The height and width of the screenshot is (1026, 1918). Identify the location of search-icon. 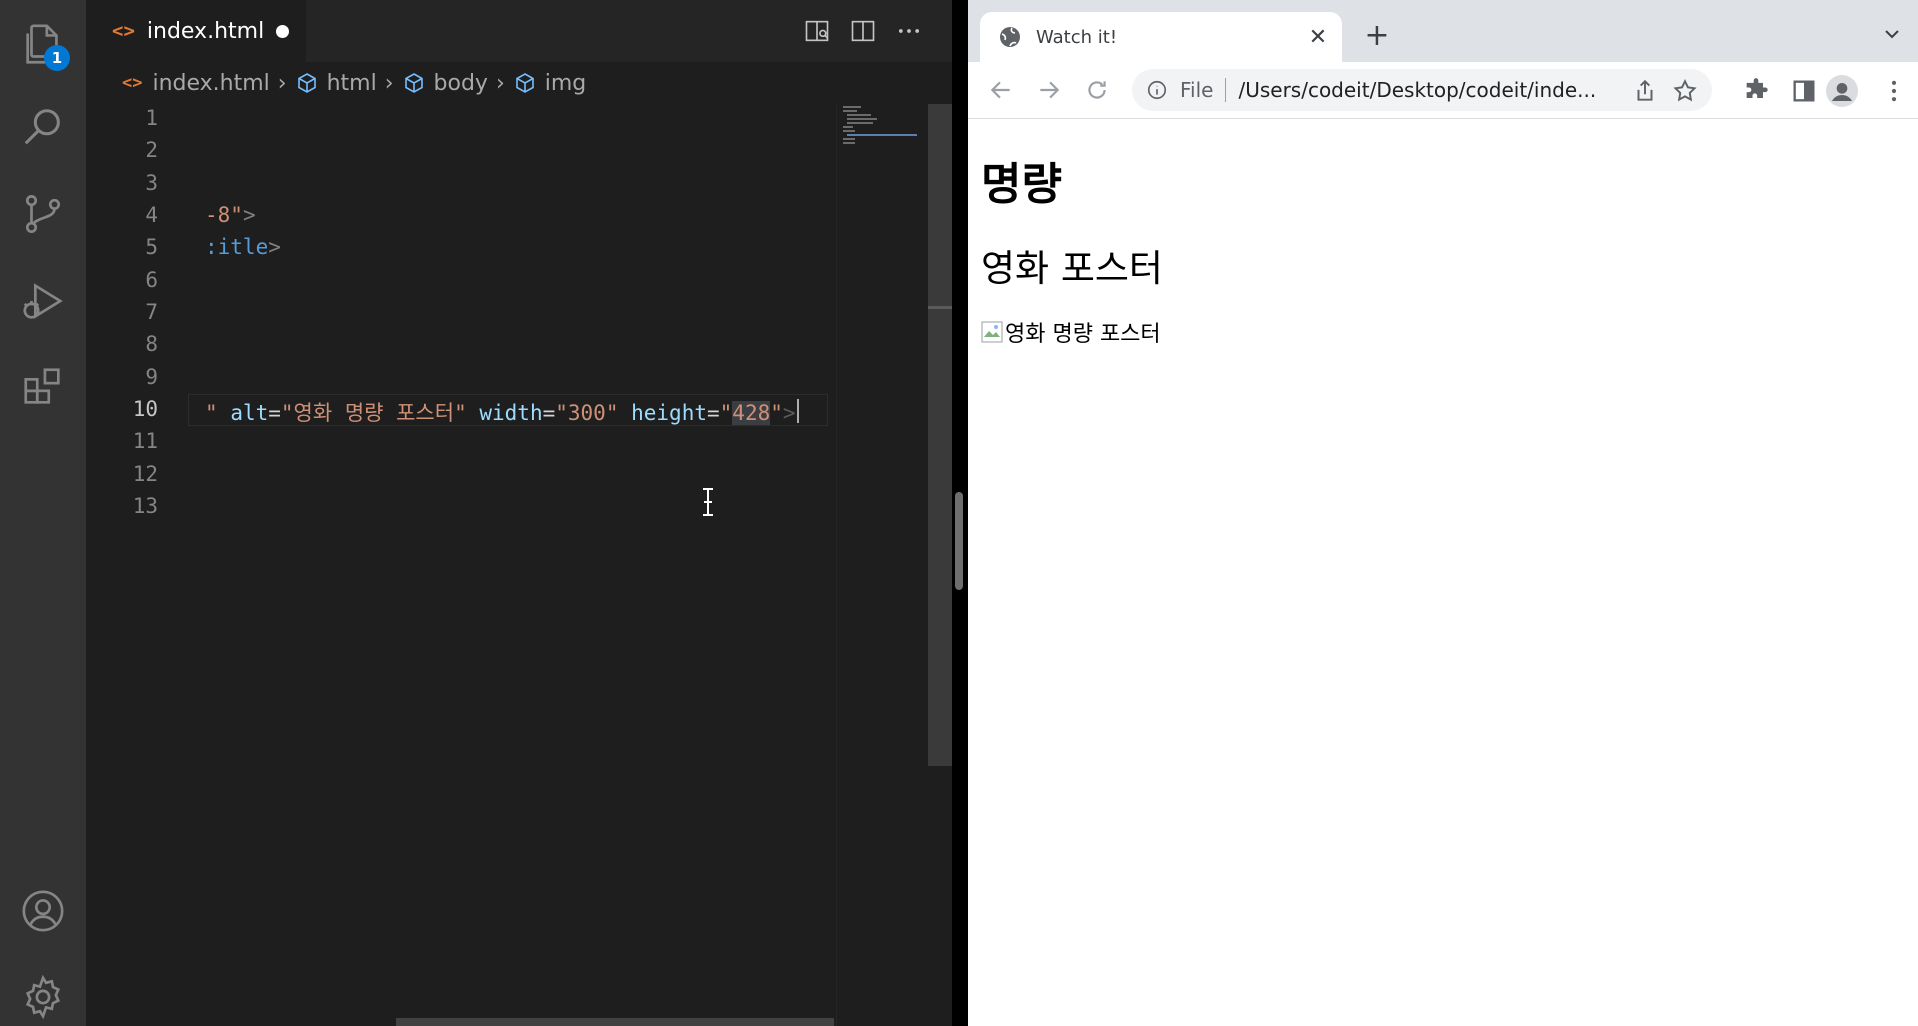
(43, 128).